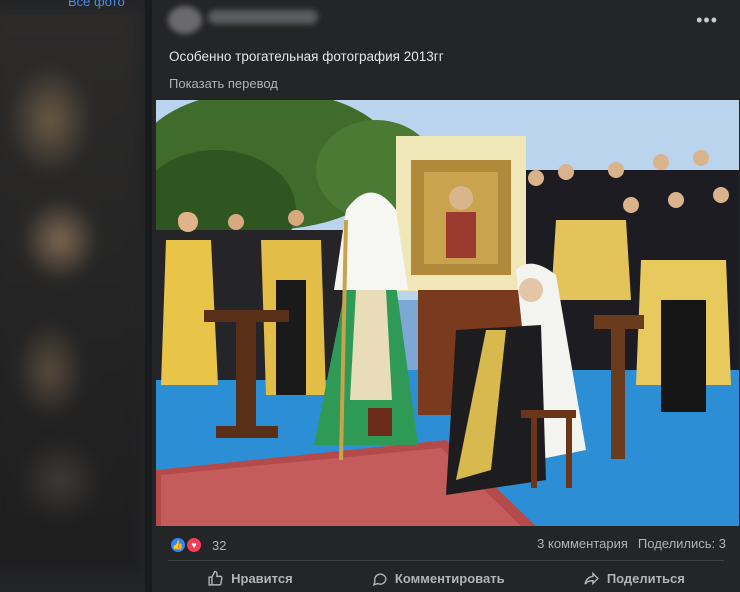  I want to click on comment-button: Комментировать, so click(438, 578).